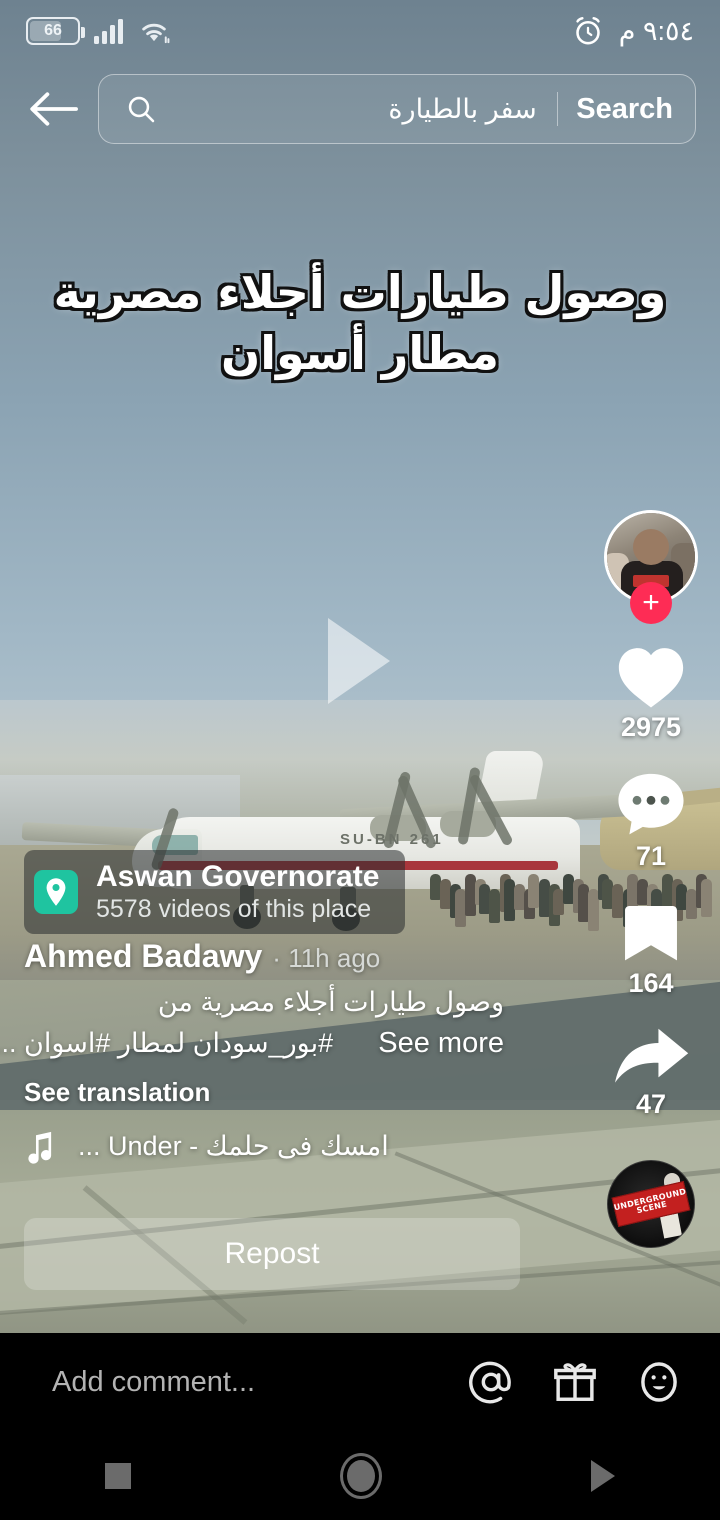 Image resolution: width=720 pixels, height=1520 pixels. Describe the element at coordinates (441, 1043) in the screenshot. I see `see-more-button: See more` at that location.